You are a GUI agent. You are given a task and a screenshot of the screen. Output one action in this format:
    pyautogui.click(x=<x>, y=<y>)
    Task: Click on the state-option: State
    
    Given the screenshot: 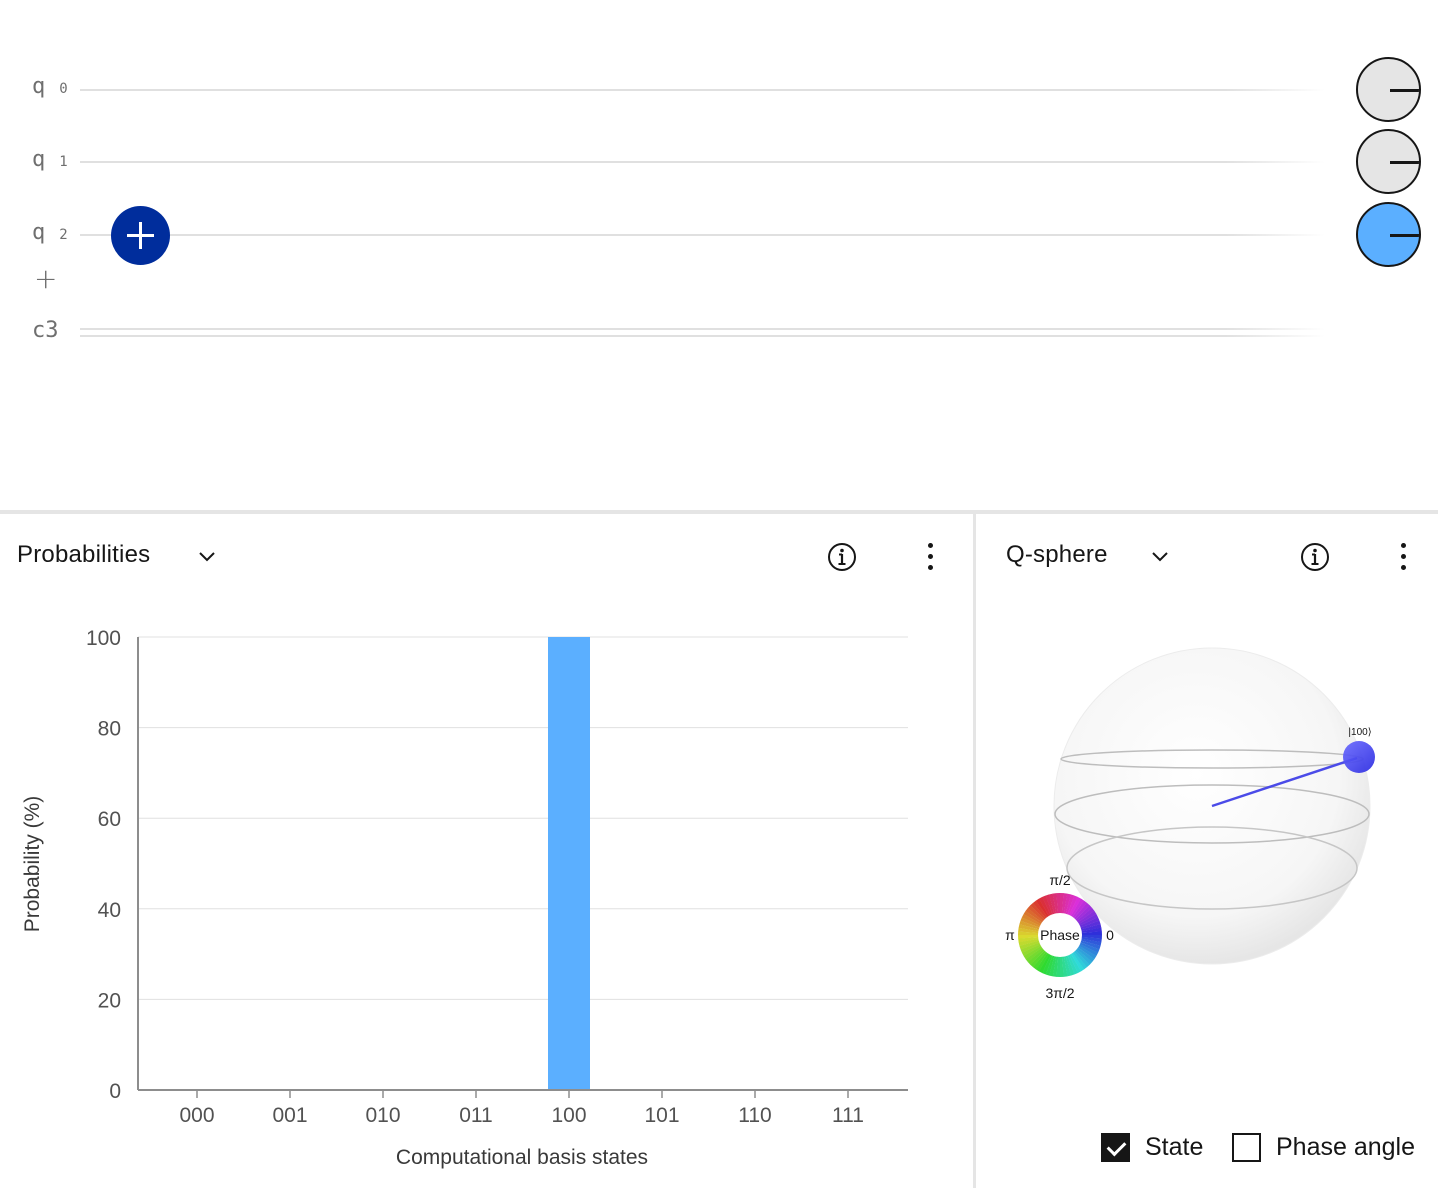 What is the action you would take?
    pyautogui.click(x=1152, y=1147)
    